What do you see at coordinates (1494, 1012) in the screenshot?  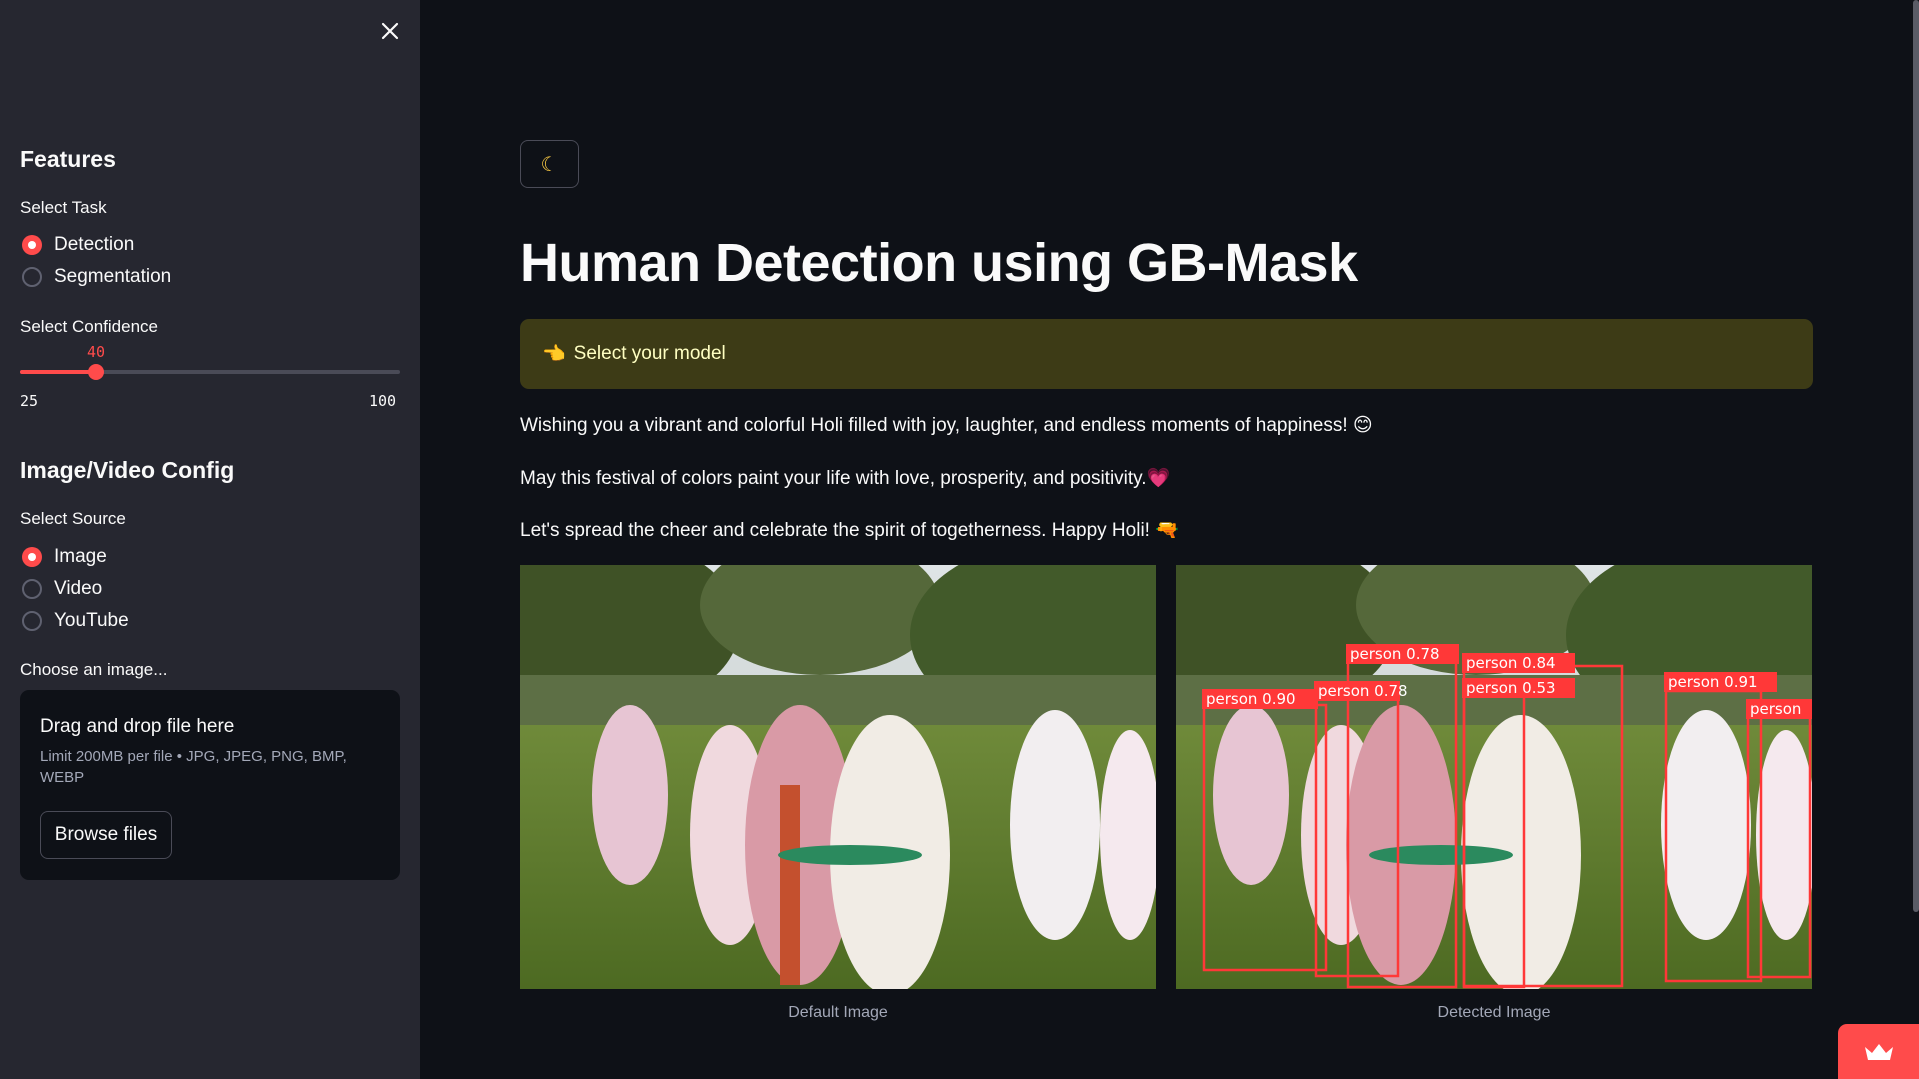 I see `detected-image-caption: Detected Image` at bounding box center [1494, 1012].